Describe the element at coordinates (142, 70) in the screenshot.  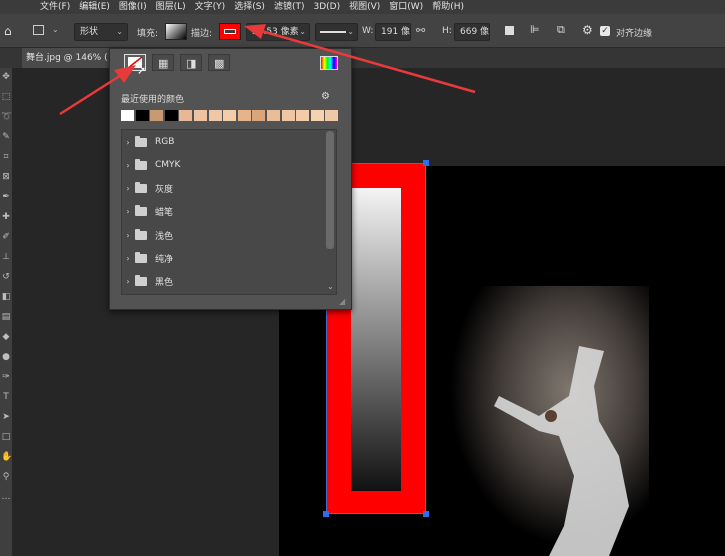
I see `mouse-cursor-icon: ➚` at that location.